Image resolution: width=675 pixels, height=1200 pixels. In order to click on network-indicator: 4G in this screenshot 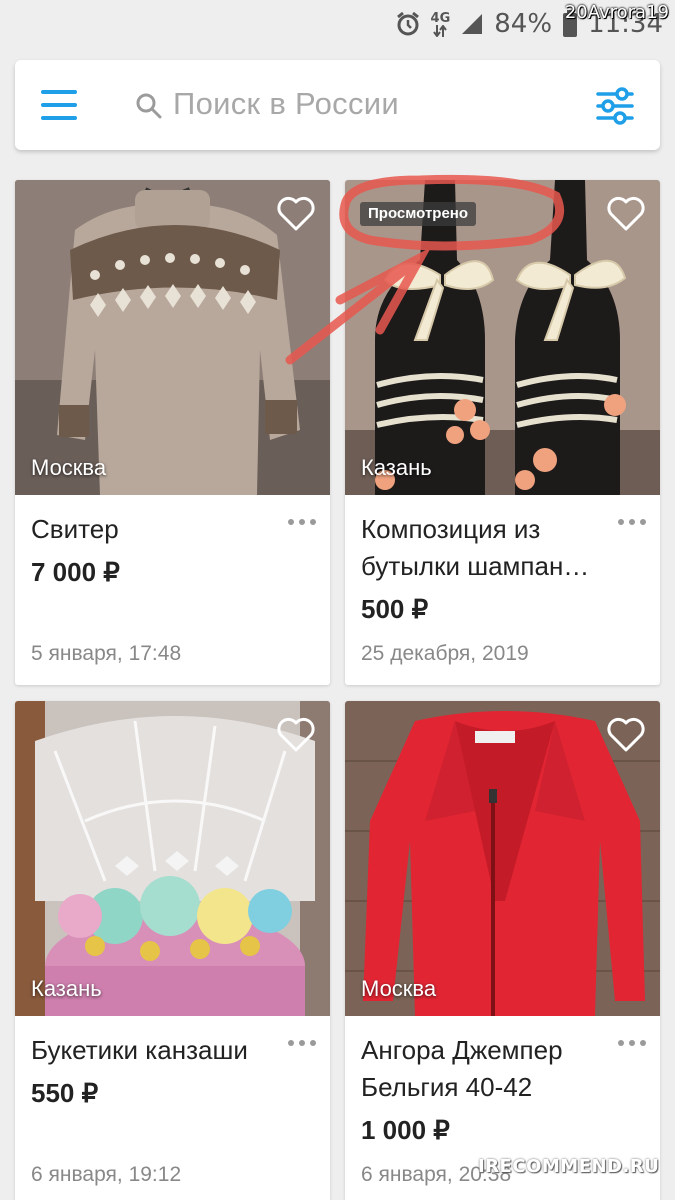, I will do `click(440, 23)`.